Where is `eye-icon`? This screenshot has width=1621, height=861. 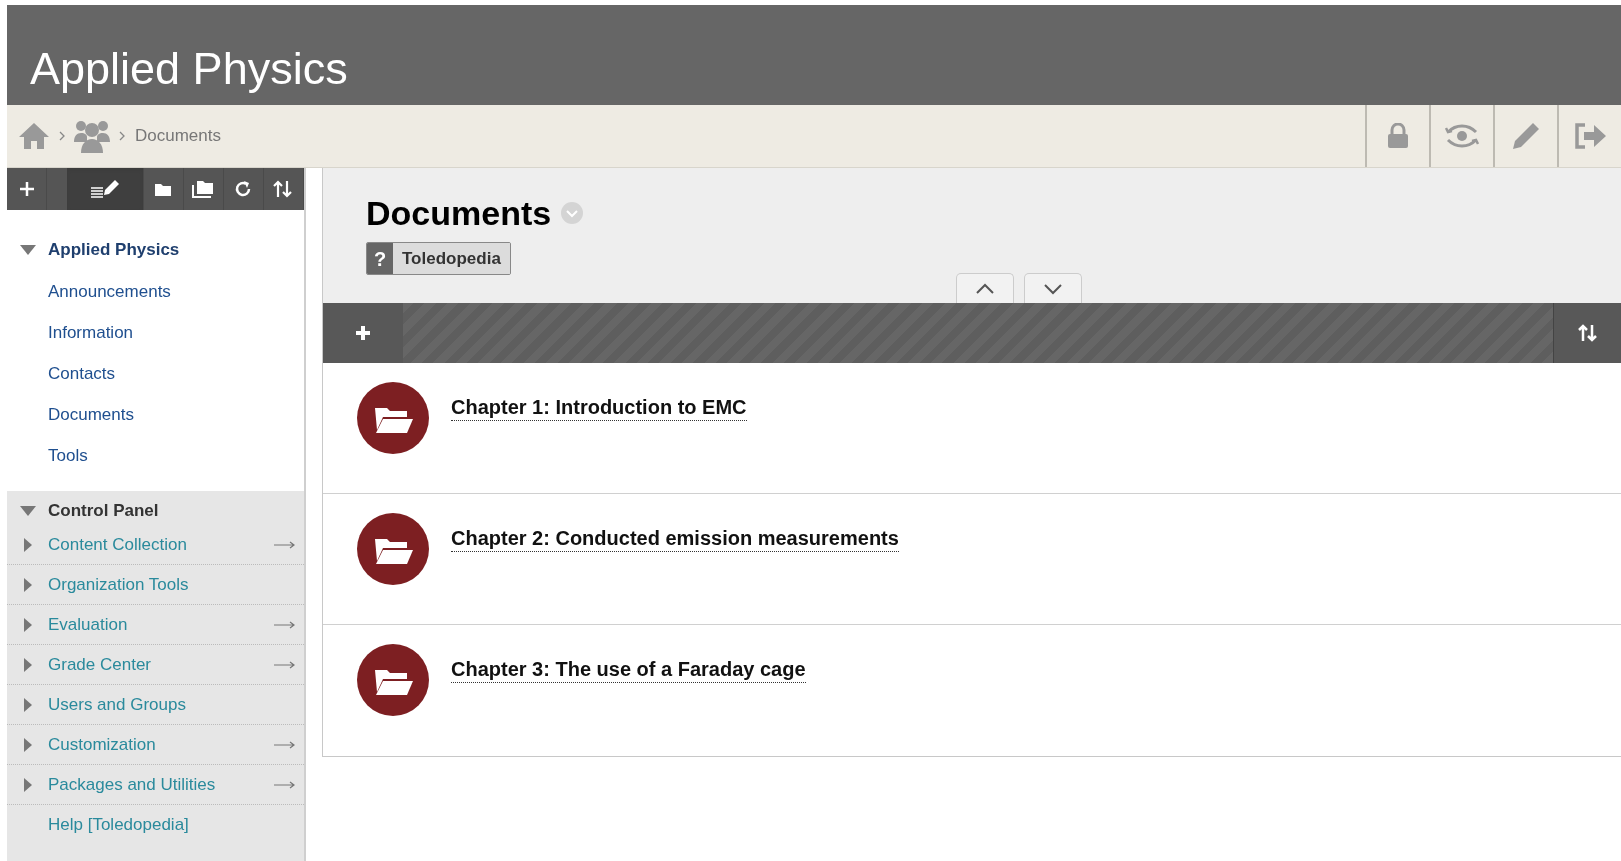 eye-icon is located at coordinates (1462, 136).